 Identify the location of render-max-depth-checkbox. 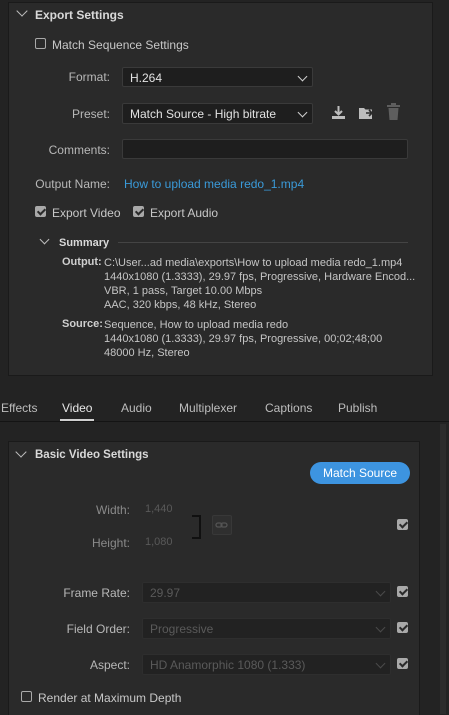
(26, 696).